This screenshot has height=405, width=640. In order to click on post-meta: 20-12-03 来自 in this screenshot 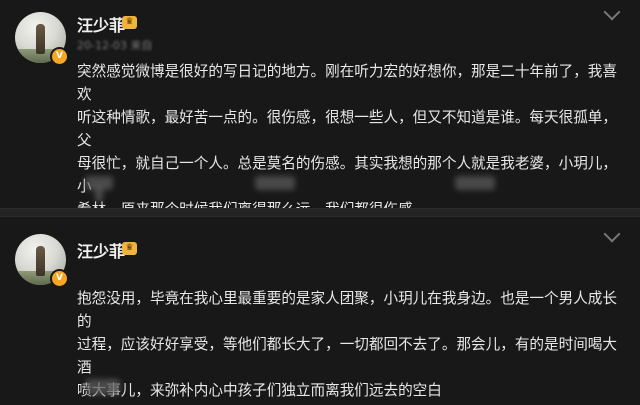, I will do `click(115, 45)`.